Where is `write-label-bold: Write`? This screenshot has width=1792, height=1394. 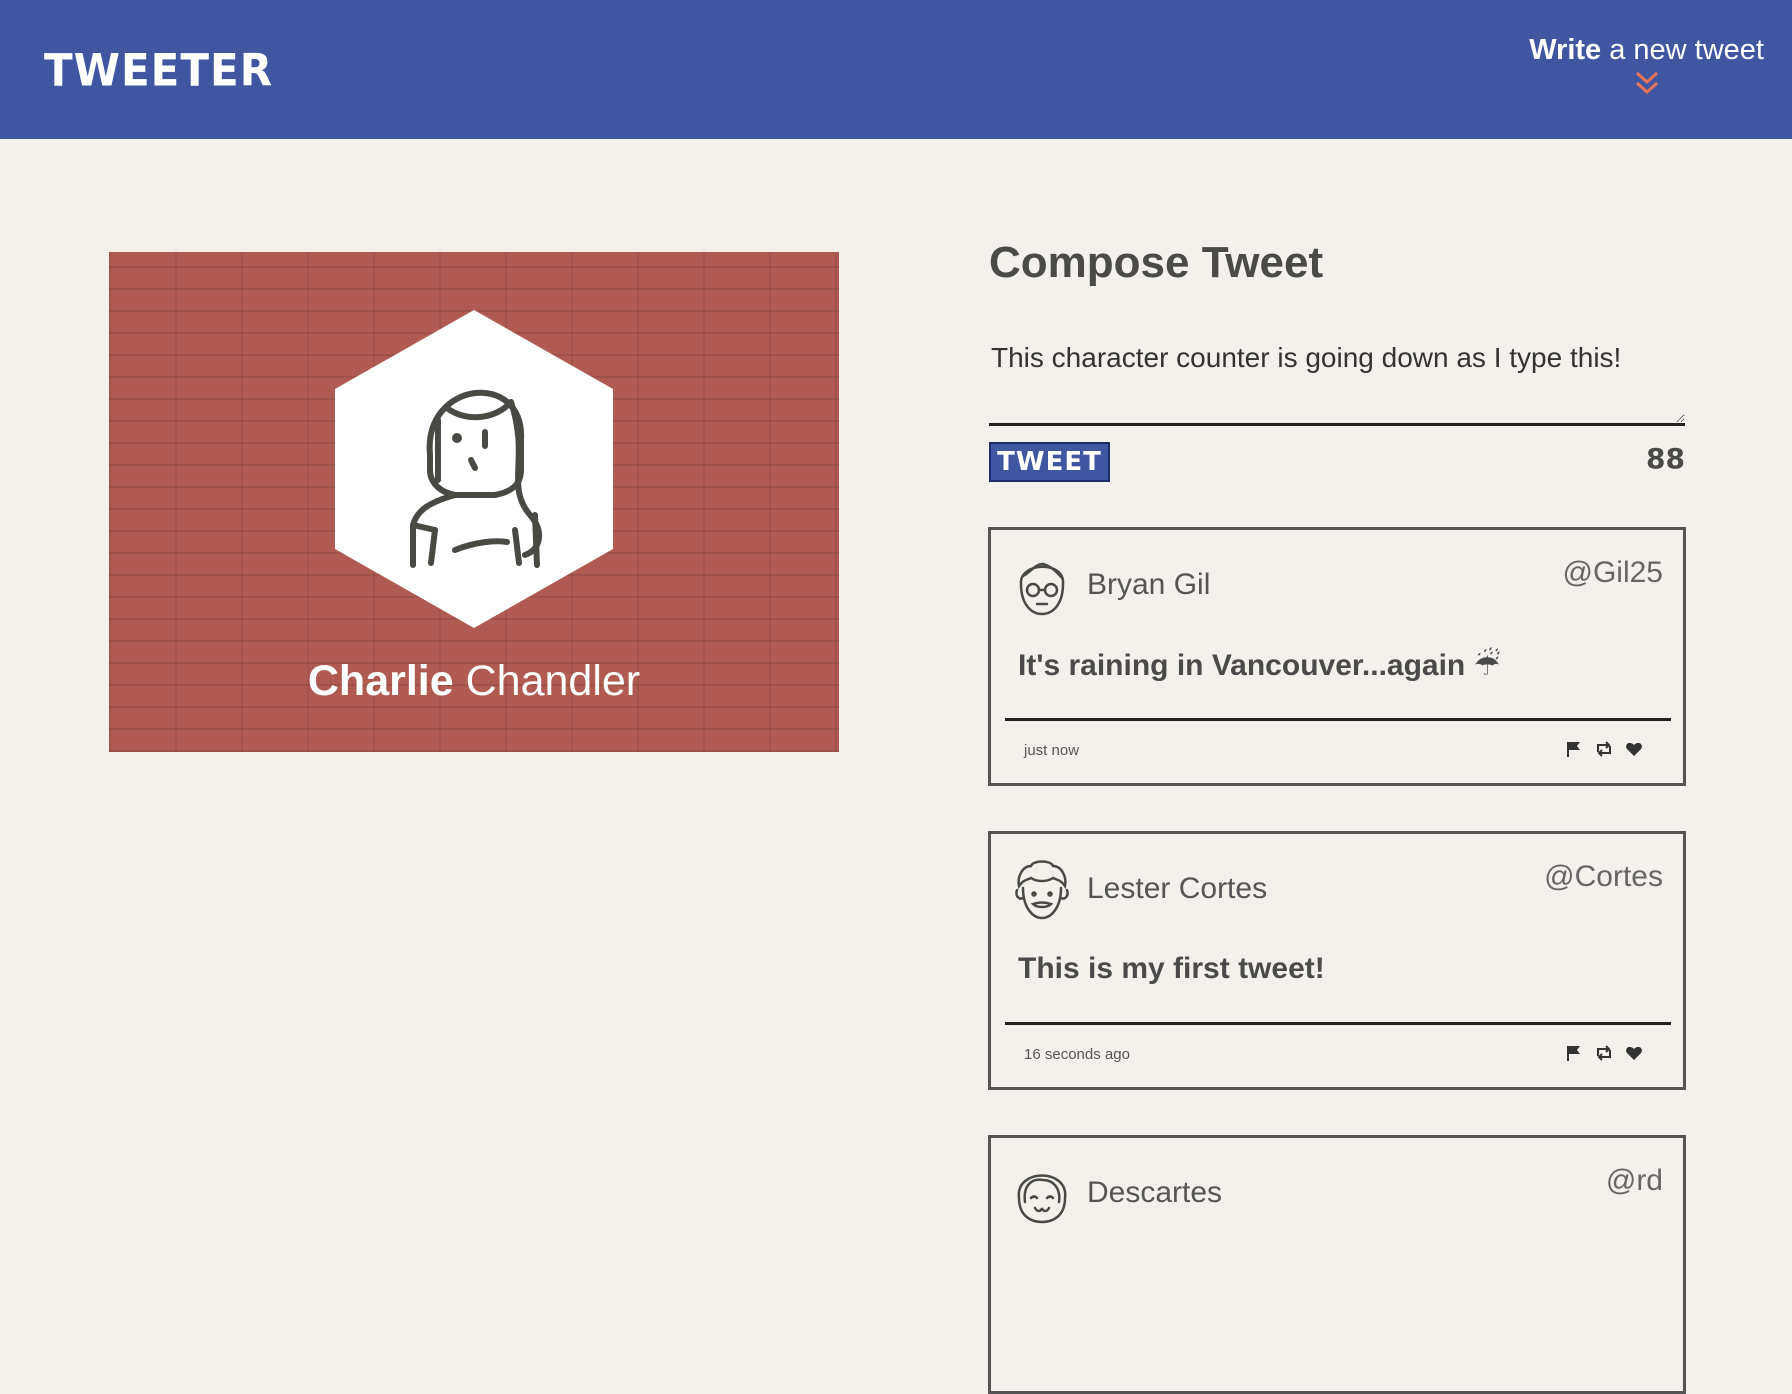
write-label-bold: Write is located at coordinates (1565, 50).